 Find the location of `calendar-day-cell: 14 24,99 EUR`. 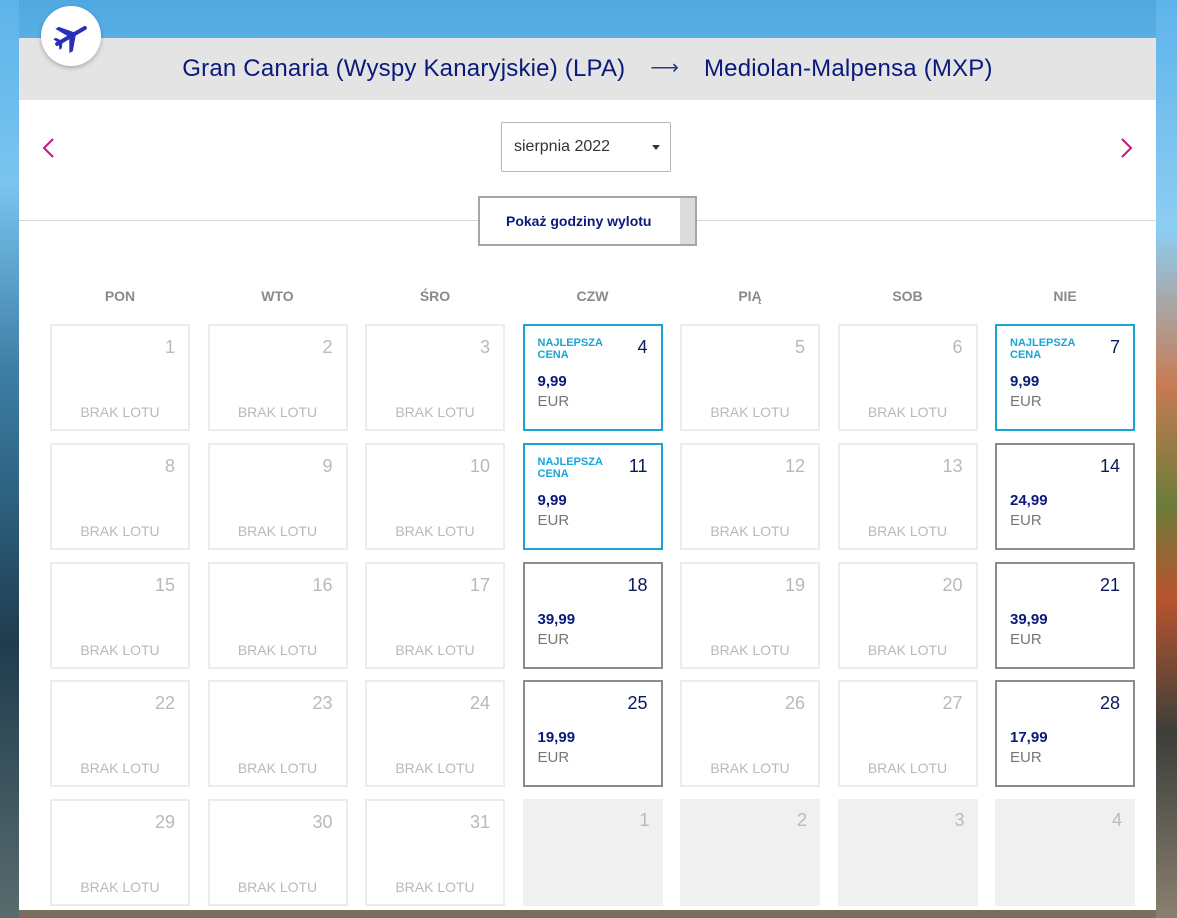

calendar-day-cell: 14 24,99 EUR is located at coordinates (1065, 496).